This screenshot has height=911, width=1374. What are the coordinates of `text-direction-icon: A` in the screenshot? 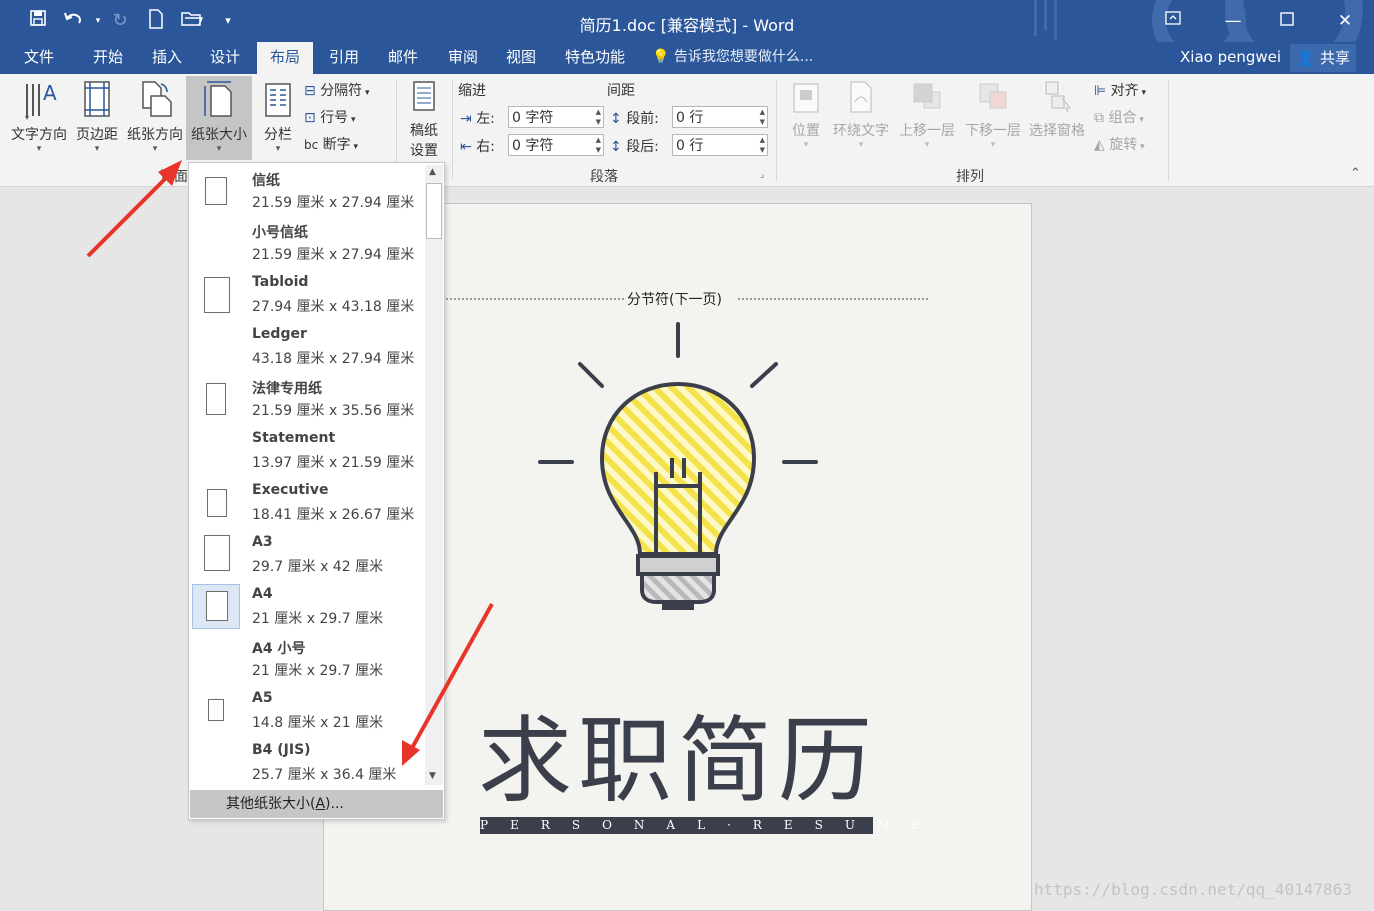 It's located at (39, 101).